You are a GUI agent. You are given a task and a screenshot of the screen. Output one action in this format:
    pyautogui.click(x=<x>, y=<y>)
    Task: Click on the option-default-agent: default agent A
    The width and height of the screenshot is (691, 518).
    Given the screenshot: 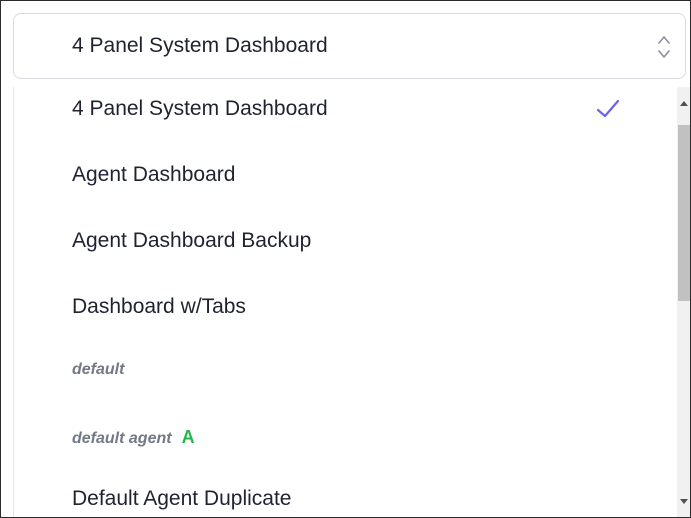 What is the action you would take?
    pyautogui.click(x=339, y=439)
    